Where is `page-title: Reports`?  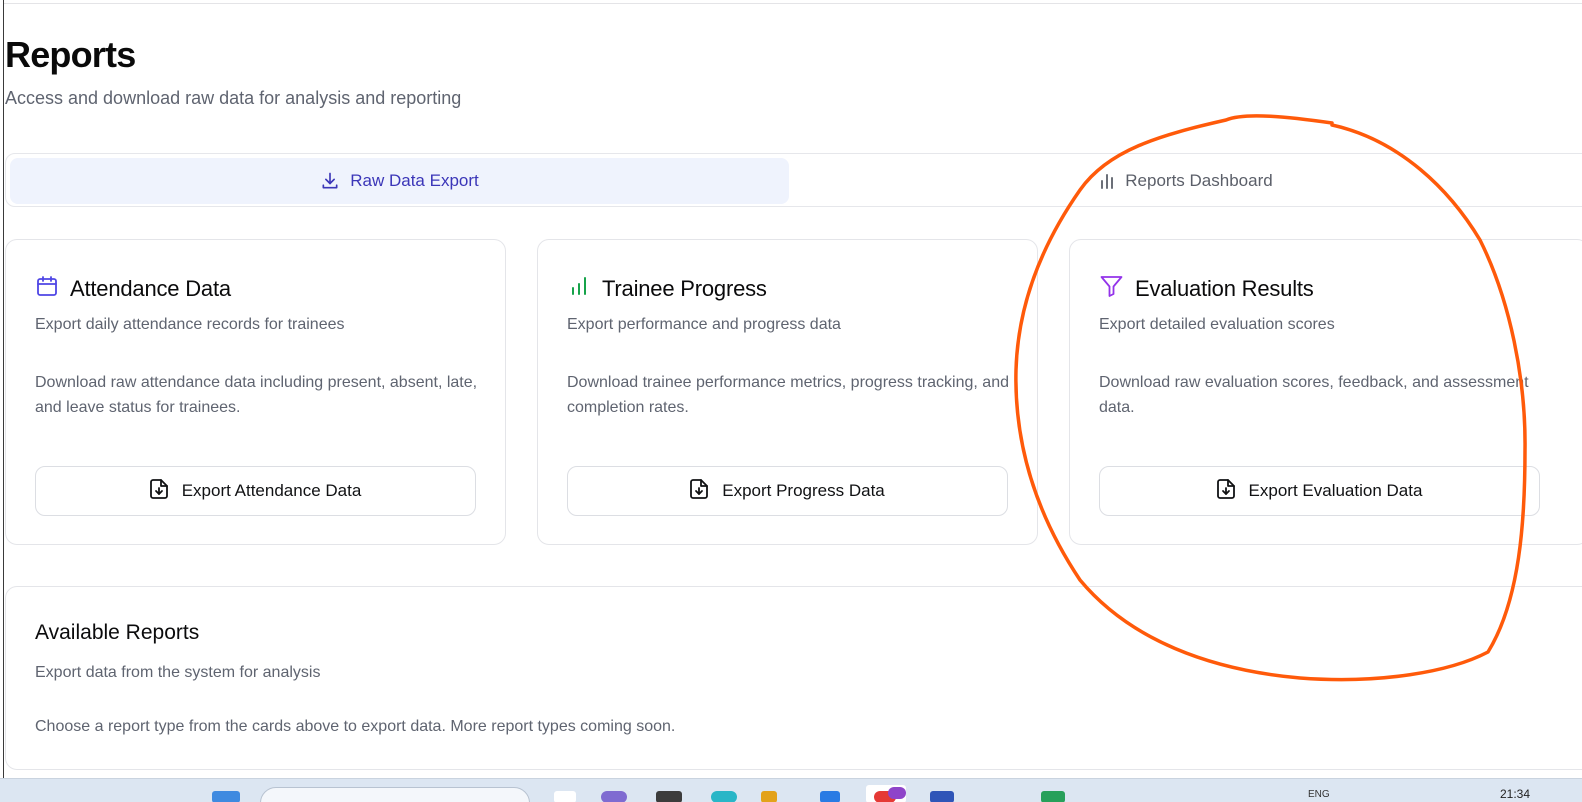 page-title: Reports is located at coordinates (70, 54).